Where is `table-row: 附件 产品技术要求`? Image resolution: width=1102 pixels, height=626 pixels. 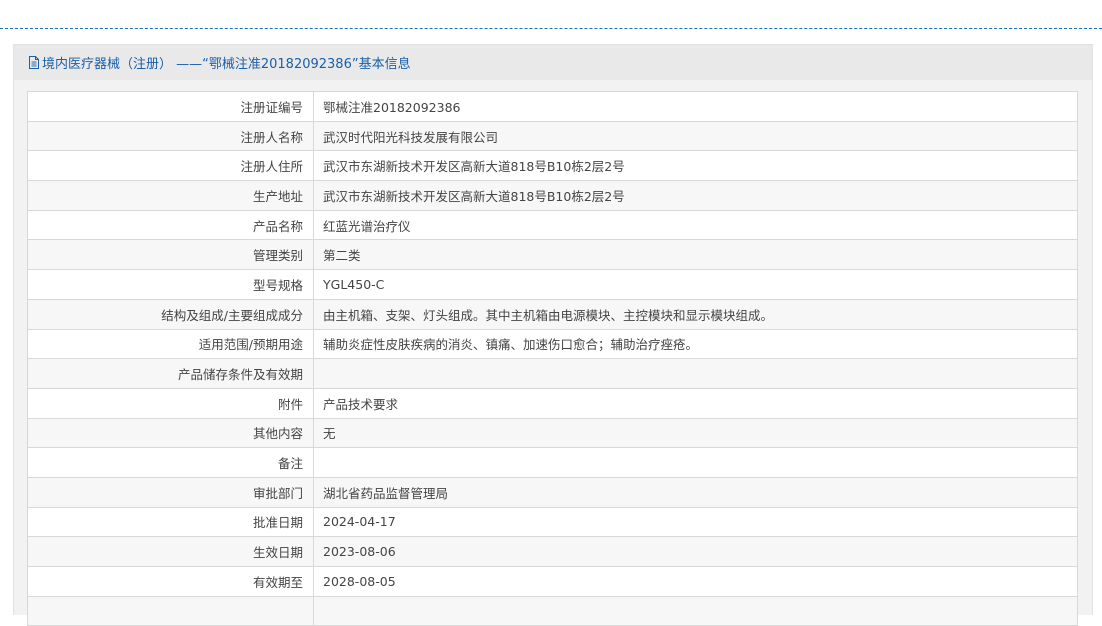
table-row: 附件 产品技术要求 is located at coordinates (552, 403).